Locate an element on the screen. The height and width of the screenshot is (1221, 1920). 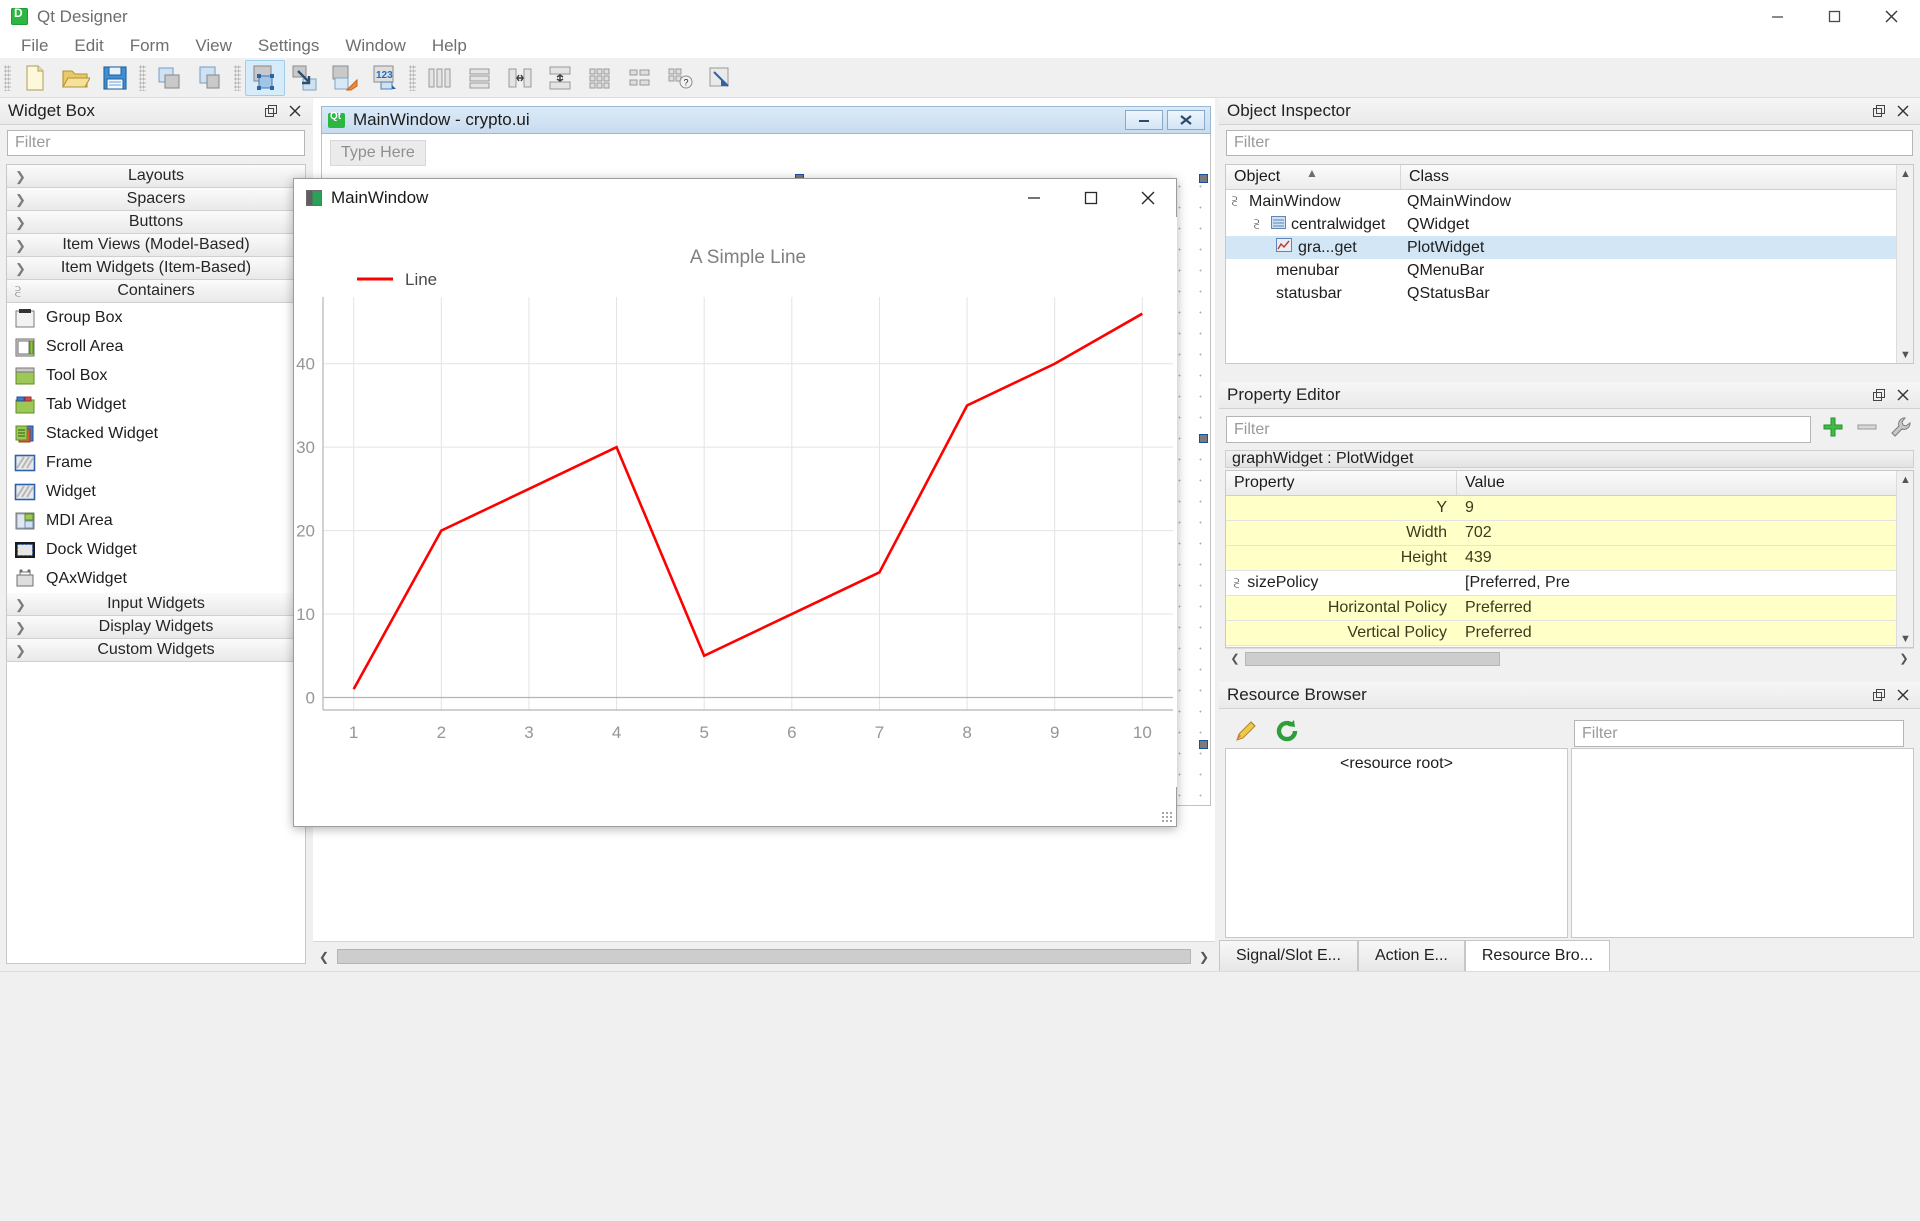
edit-widgets-button is located at coordinates (265, 77).